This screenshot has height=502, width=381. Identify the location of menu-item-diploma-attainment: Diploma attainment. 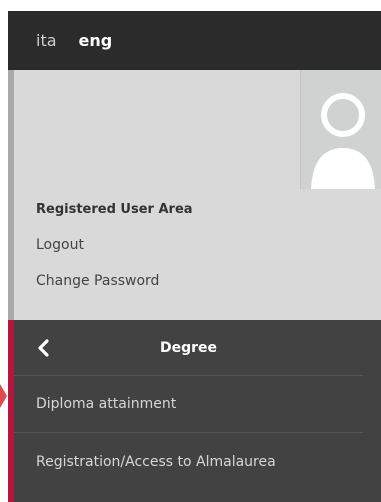
(188, 404).